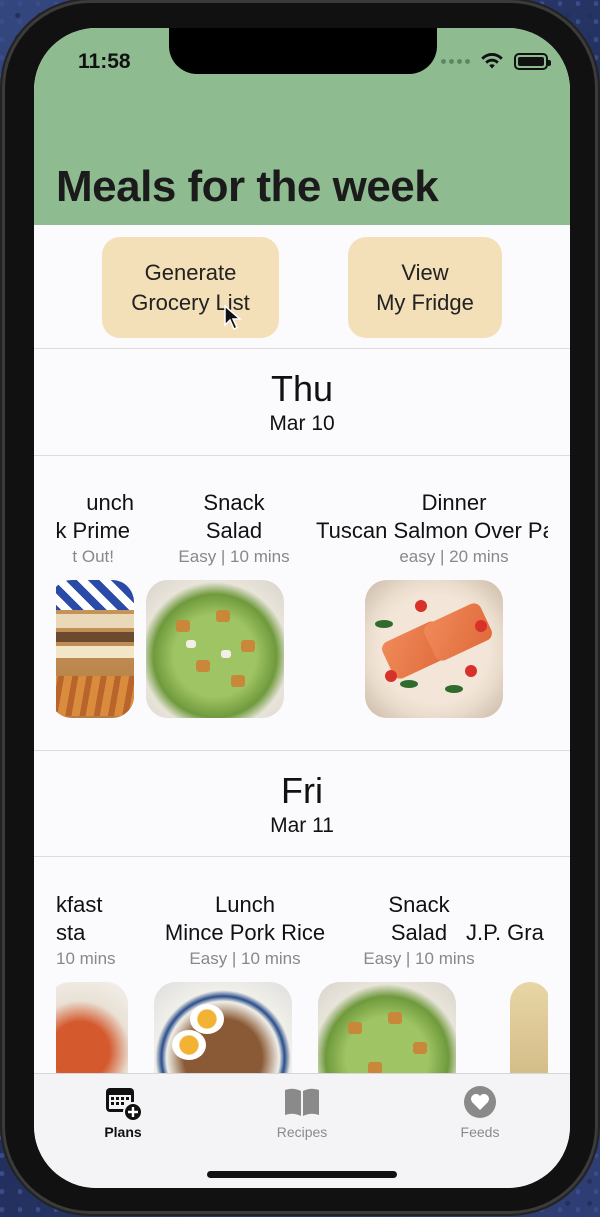 The width and height of the screenshot is (600, 1217). What do you see at coordinates (247, 186) in the screenshot?
I see `page-title: Meals for the week` at bounding box center [247, 186].